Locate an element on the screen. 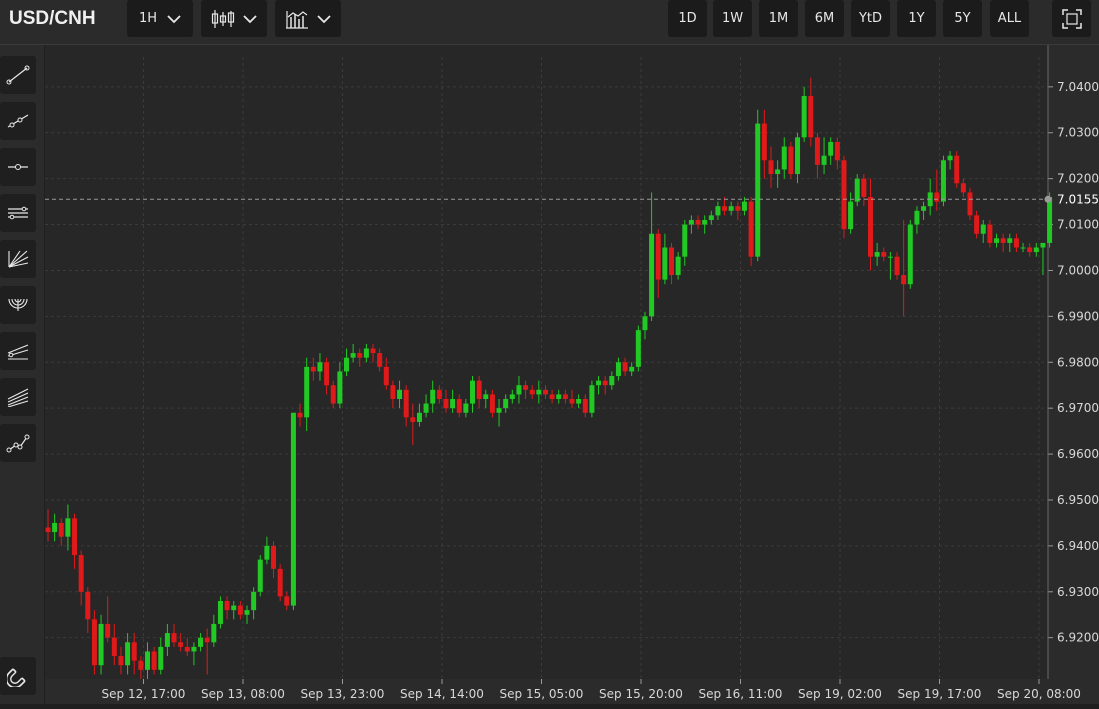 The width and height of the screenshot is (1099, 709). y-tick-label: 7.0400 is located at coordinates (1078, 87).